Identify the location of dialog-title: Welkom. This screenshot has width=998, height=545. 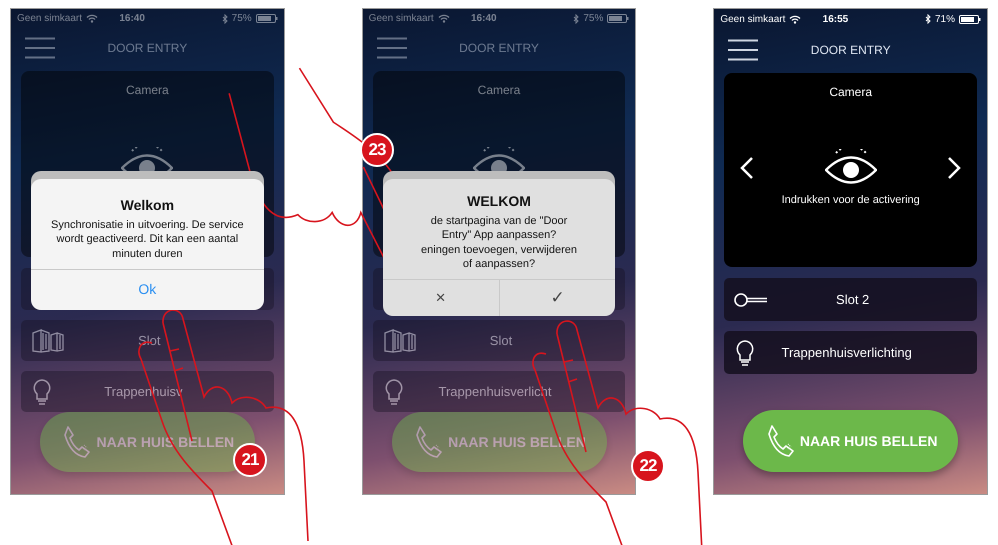
(148, 205).